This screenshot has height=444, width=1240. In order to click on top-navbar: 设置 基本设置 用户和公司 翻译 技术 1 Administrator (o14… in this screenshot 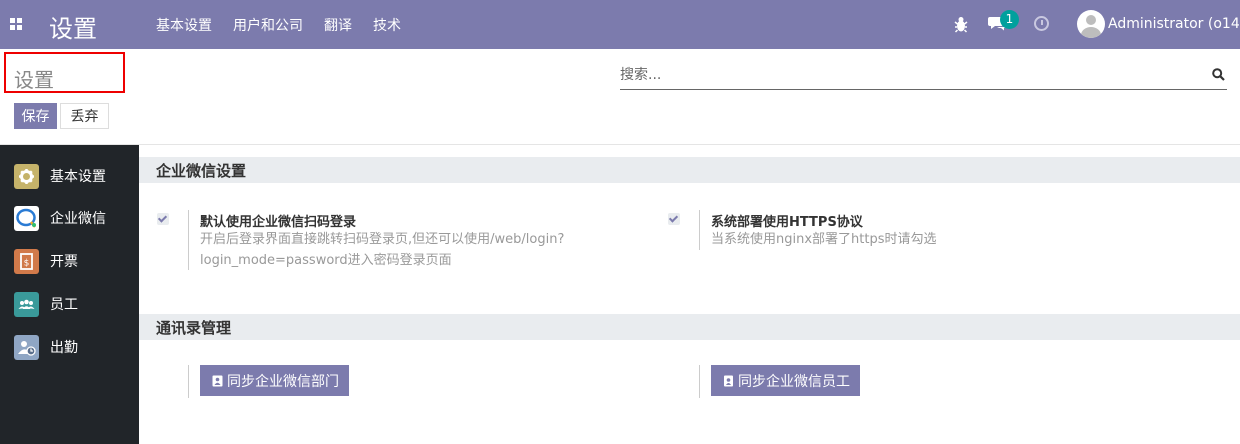, I will do `click(620, 24)`.